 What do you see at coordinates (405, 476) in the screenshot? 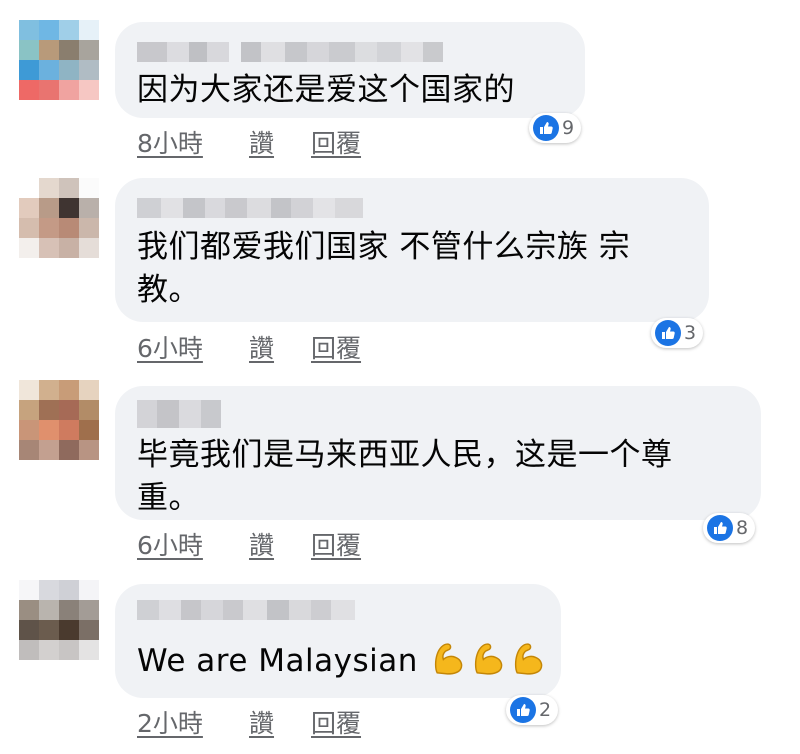
I see `comment-text: 毕竟我们是马来西亚人民，这是一个尊 重。` at bounding box center [405, 476].